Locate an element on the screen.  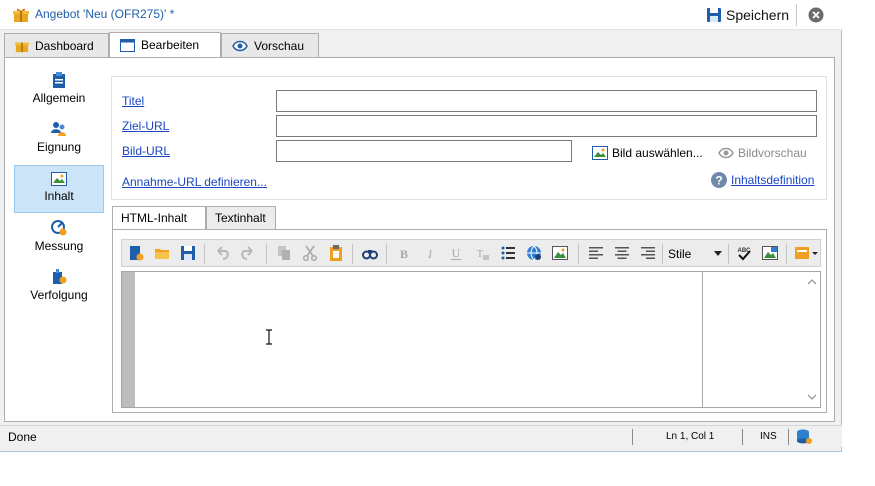
italic-icon: I is located at coordinates (430, 253).